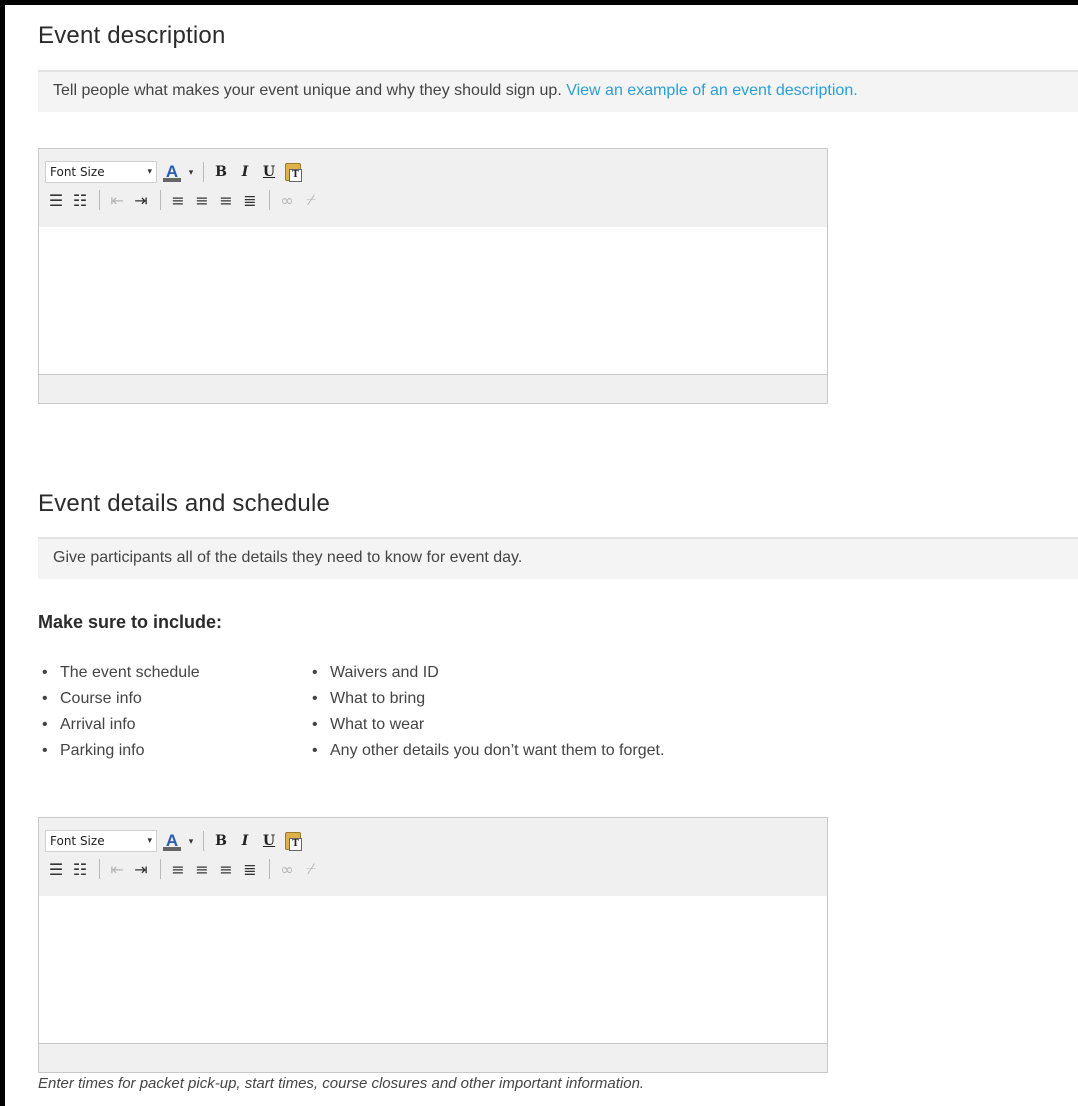 The image size is (1078, 1106). What do you see at coordinates (539, 2) in the screenshot?
I see `window-frame-top` at bounding box center [539, 2].